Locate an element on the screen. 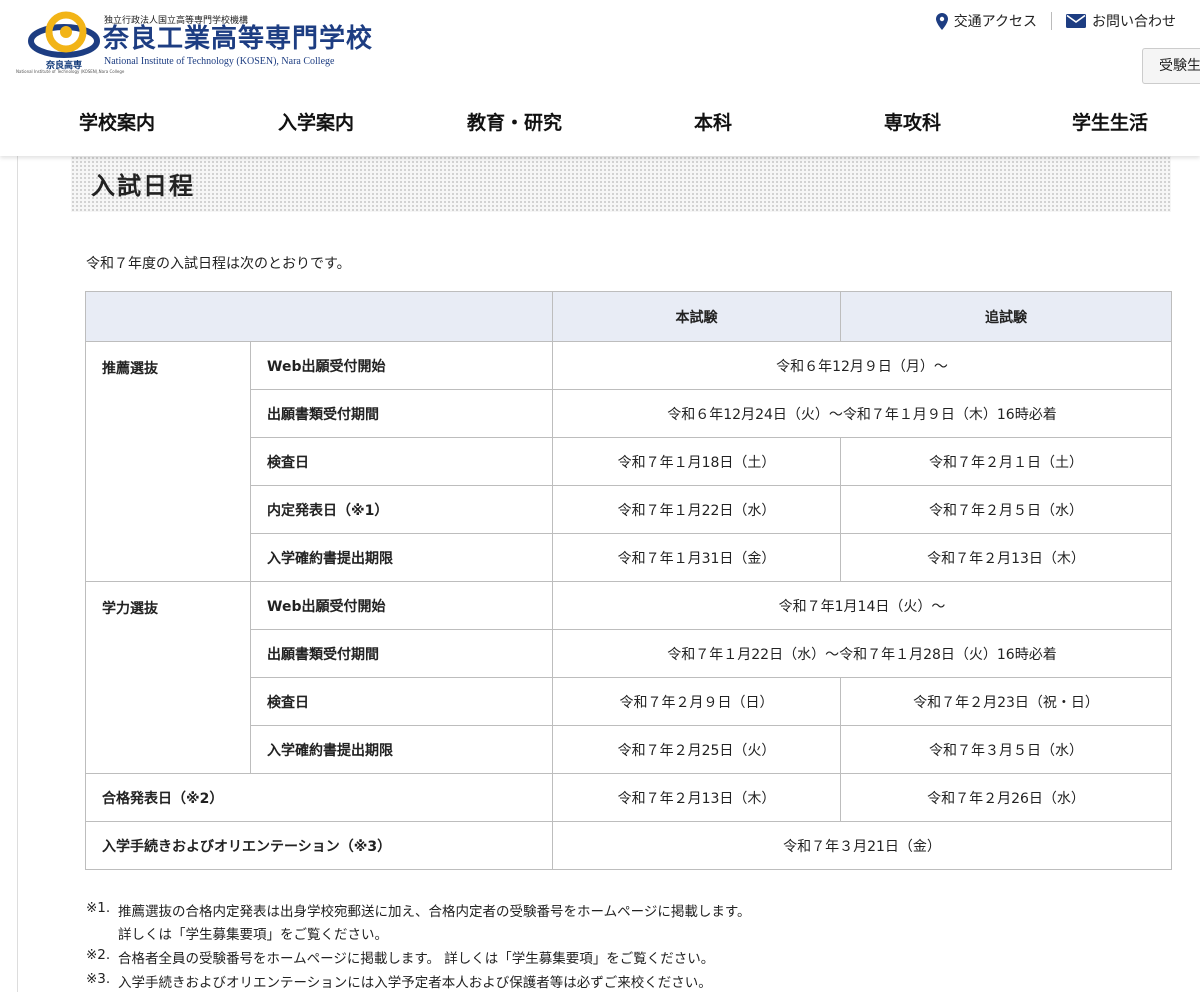 The height and width of the screenshot is (992, 1200). intro-text: 令和７年度の入試日程は次のとおりです。 is located at coordinates (218, 264).